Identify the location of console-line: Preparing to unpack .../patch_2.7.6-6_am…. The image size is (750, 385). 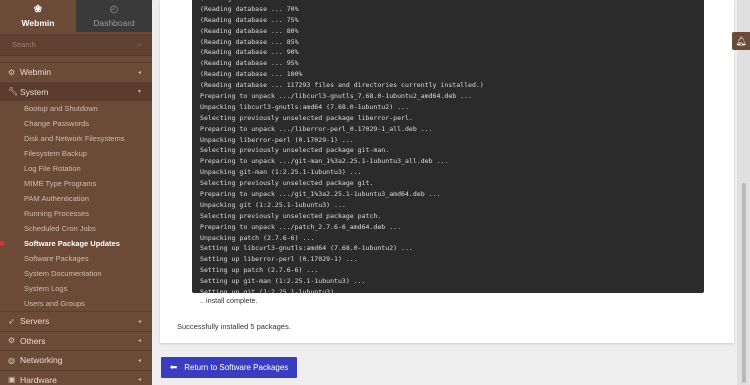
(301, 226).